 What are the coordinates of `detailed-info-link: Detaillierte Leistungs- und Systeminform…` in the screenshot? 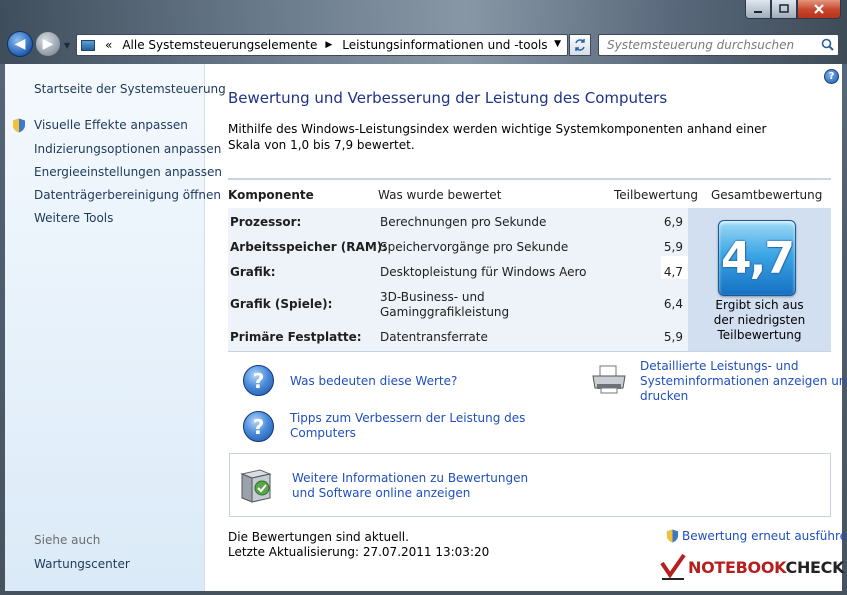 It's located at (743, 381).